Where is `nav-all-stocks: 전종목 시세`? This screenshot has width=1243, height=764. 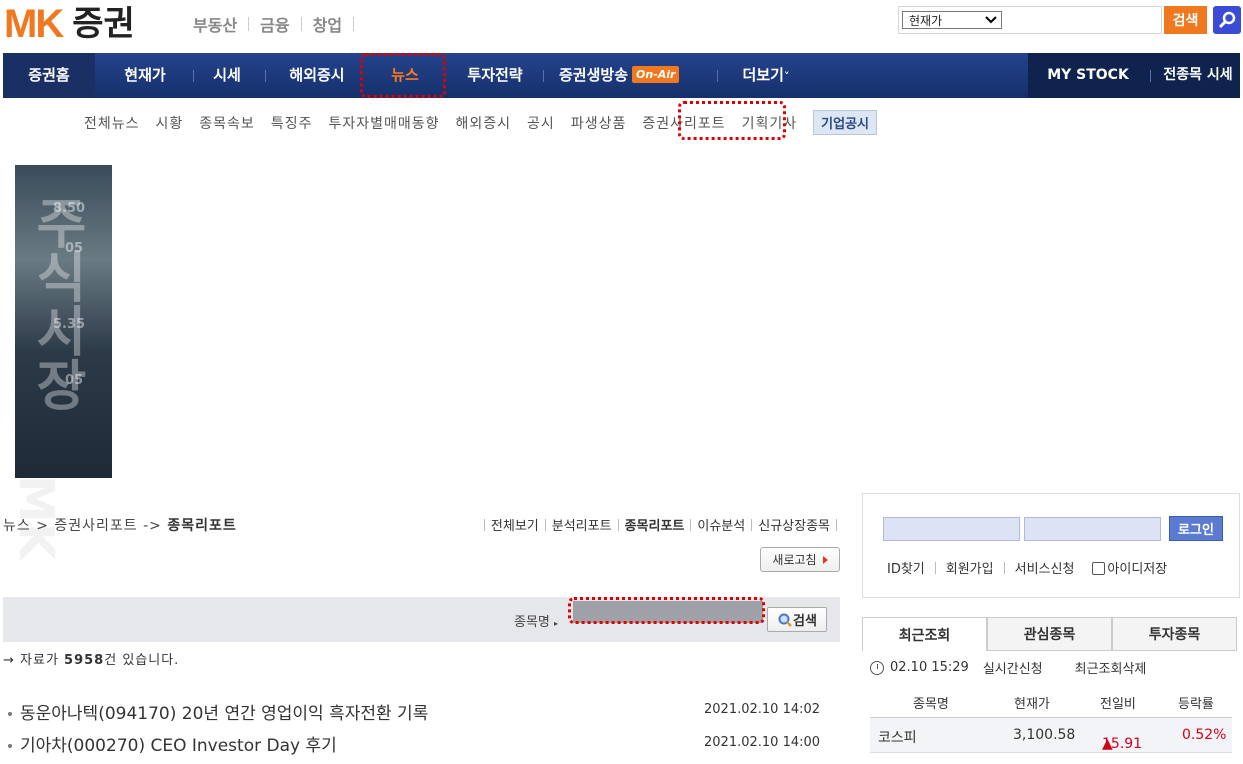 nav-all-stocks: 전종목 시세 is located at coordinates (1198, 75).